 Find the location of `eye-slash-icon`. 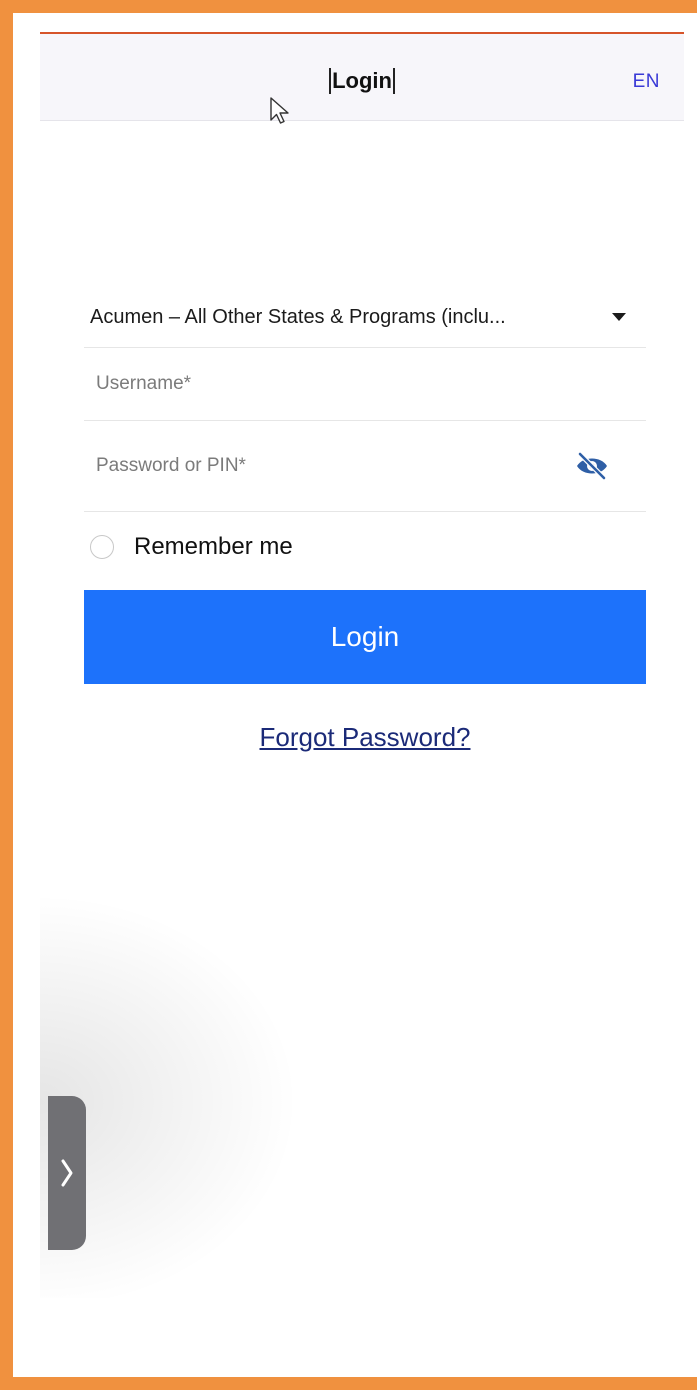

eye-slash-icon is located at coordinates (592, 466).